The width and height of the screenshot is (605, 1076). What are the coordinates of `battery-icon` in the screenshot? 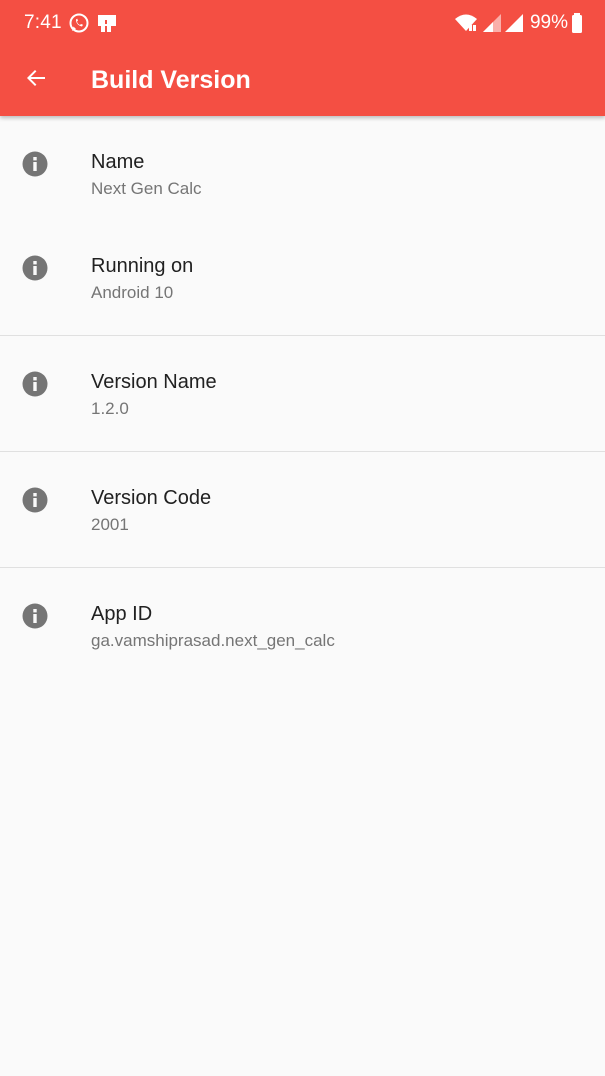 It's located at (577, 23).